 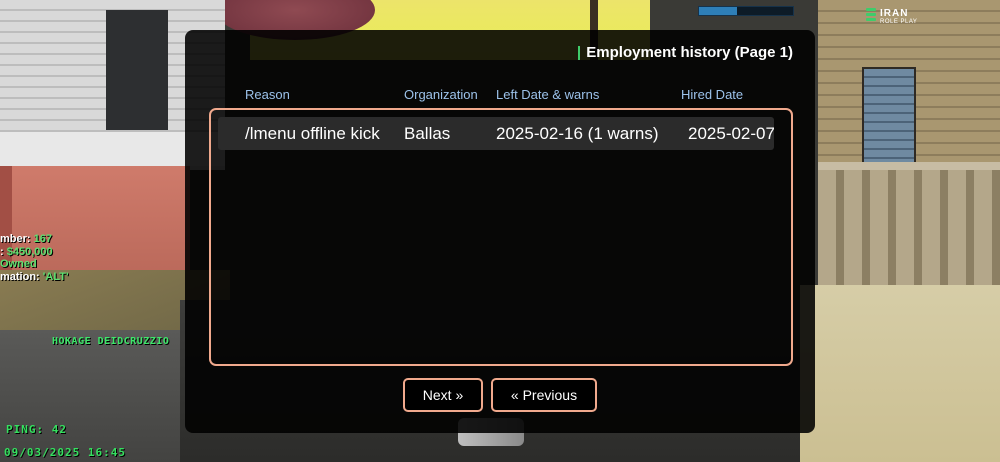 What do you see at coordinates (577, 133) in the screenshot?
I see `cell-left-date: 2025-02-16 (1 warns)` at bounding box center [577, 133].